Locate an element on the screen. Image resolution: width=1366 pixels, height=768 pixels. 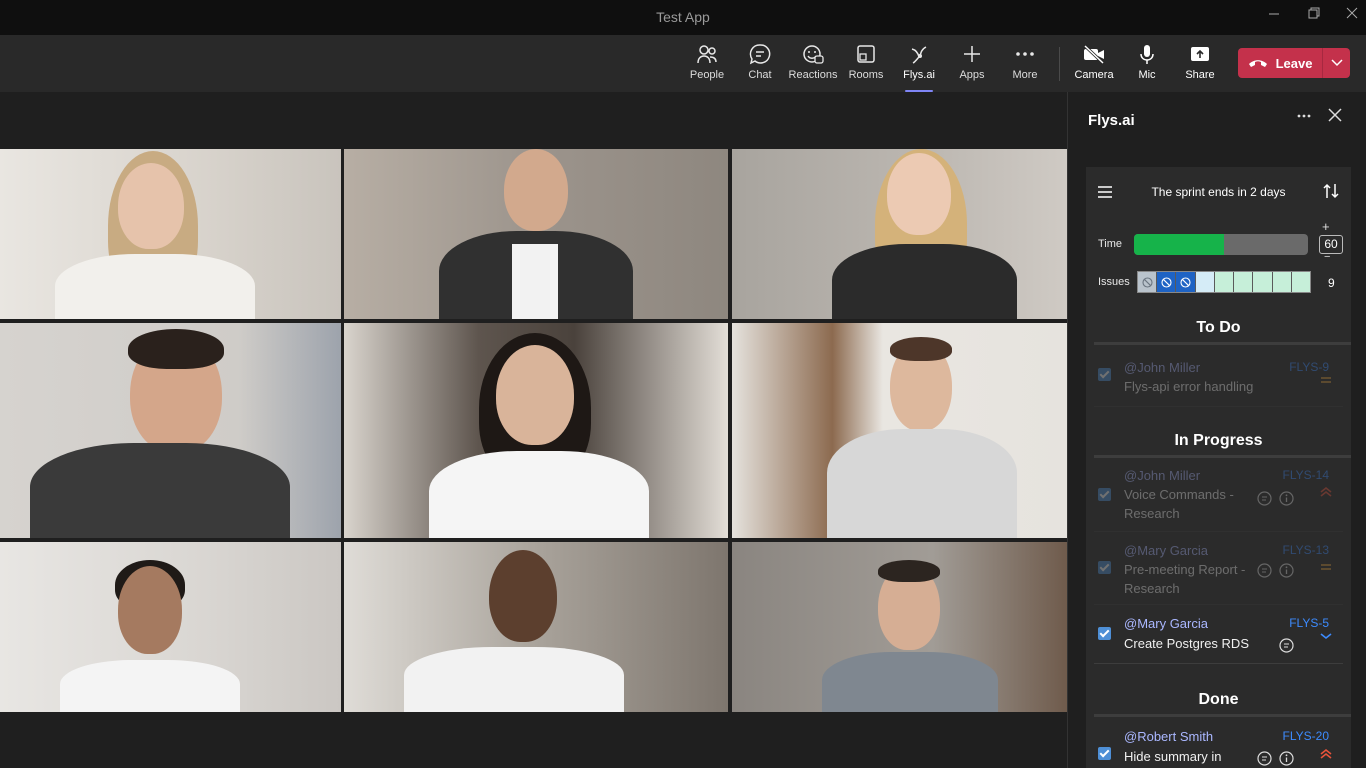
toolbar-apps: Apps is located at coordinates (972, 65).